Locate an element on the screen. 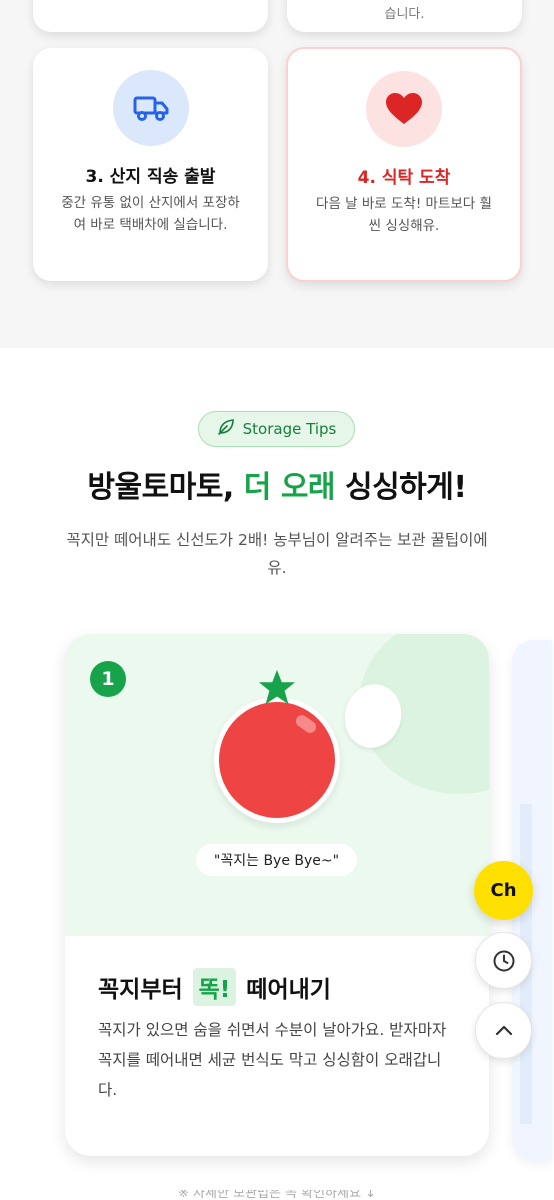 The image size is (554, 1200). step-3-title: 3. 산지 직송 출발 is located at coordinates (150, 177).